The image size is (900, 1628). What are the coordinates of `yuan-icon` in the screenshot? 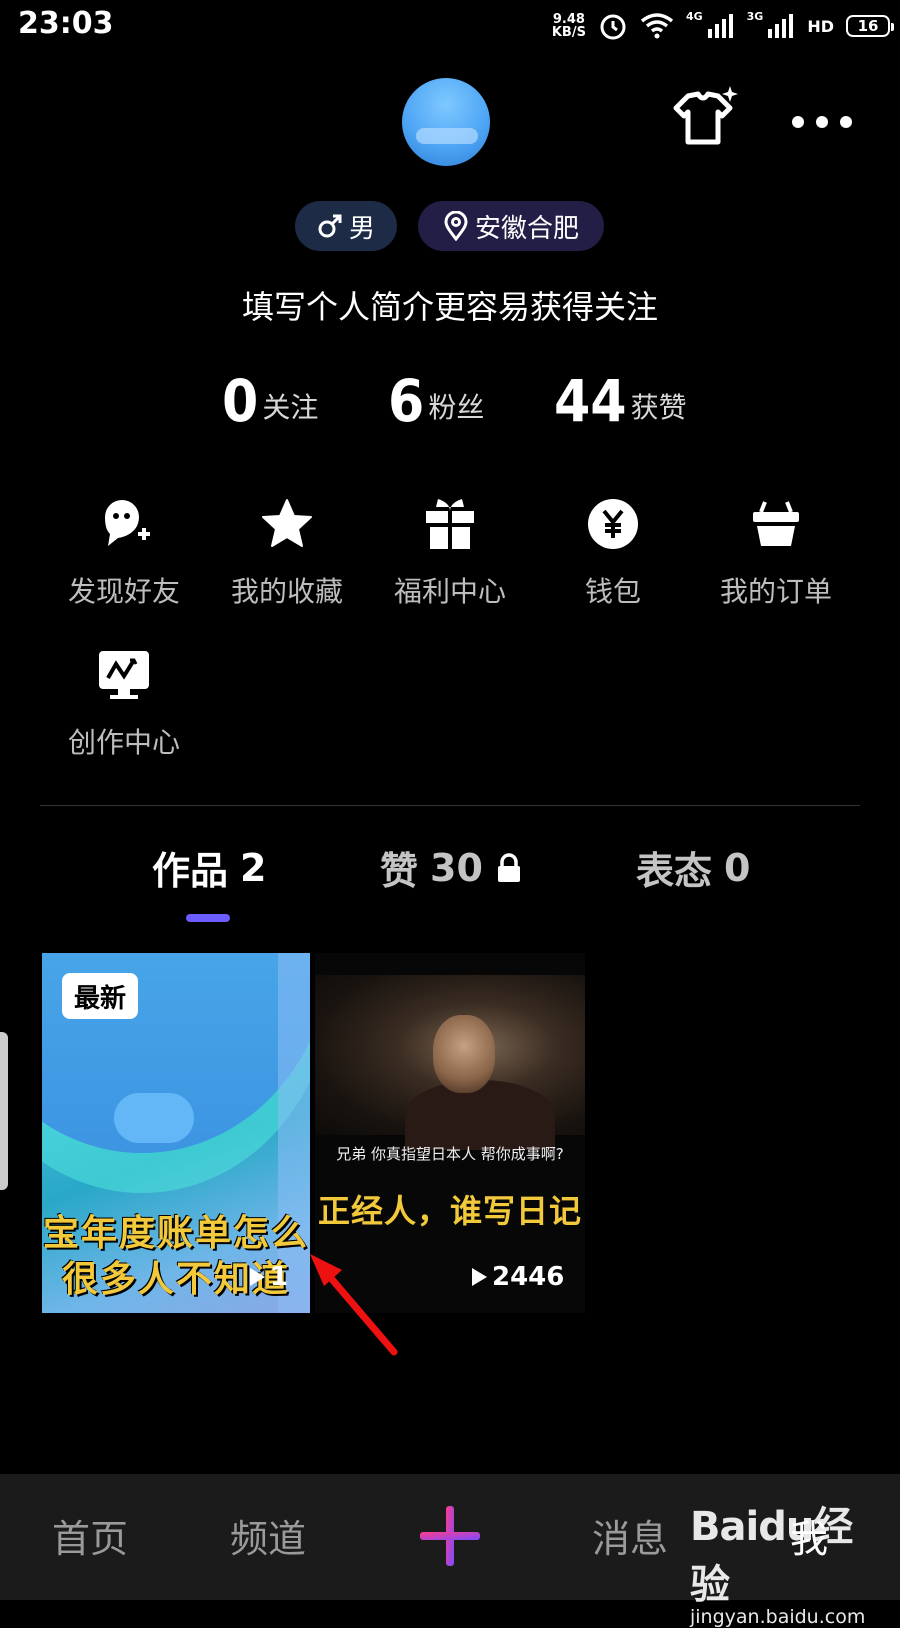 It's located at (613, 524).